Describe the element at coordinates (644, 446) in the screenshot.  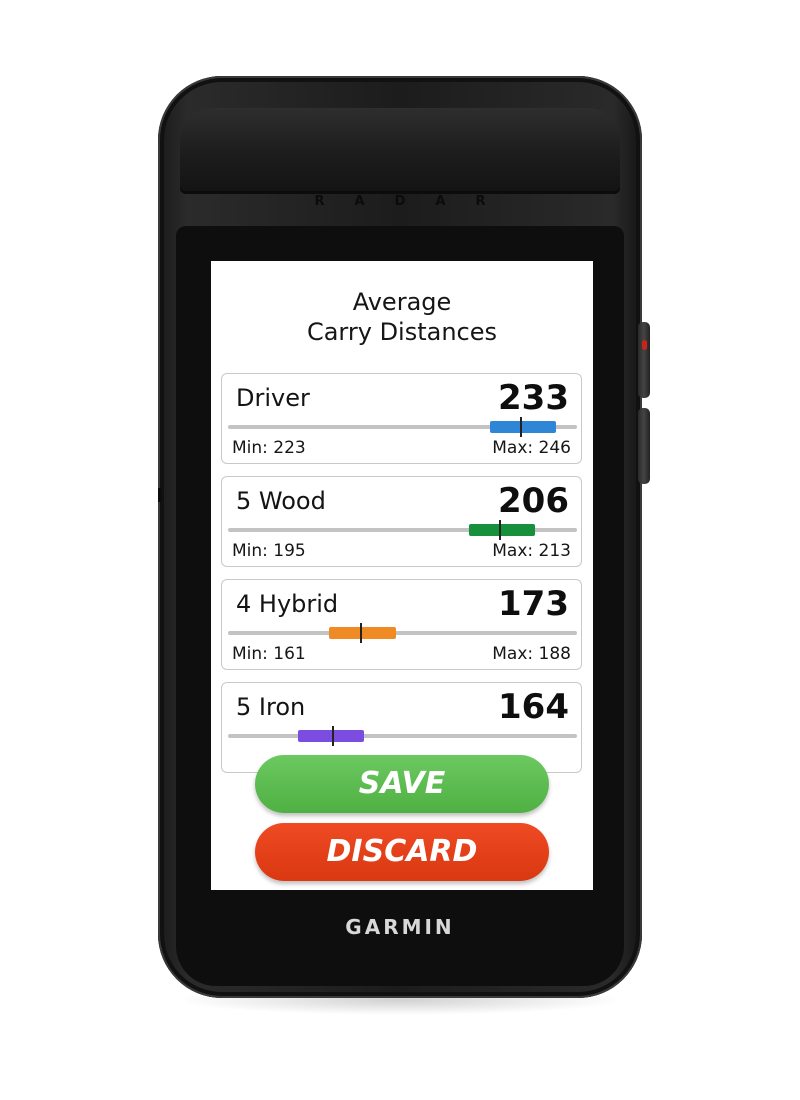
I see `side-button-lower` at that location.